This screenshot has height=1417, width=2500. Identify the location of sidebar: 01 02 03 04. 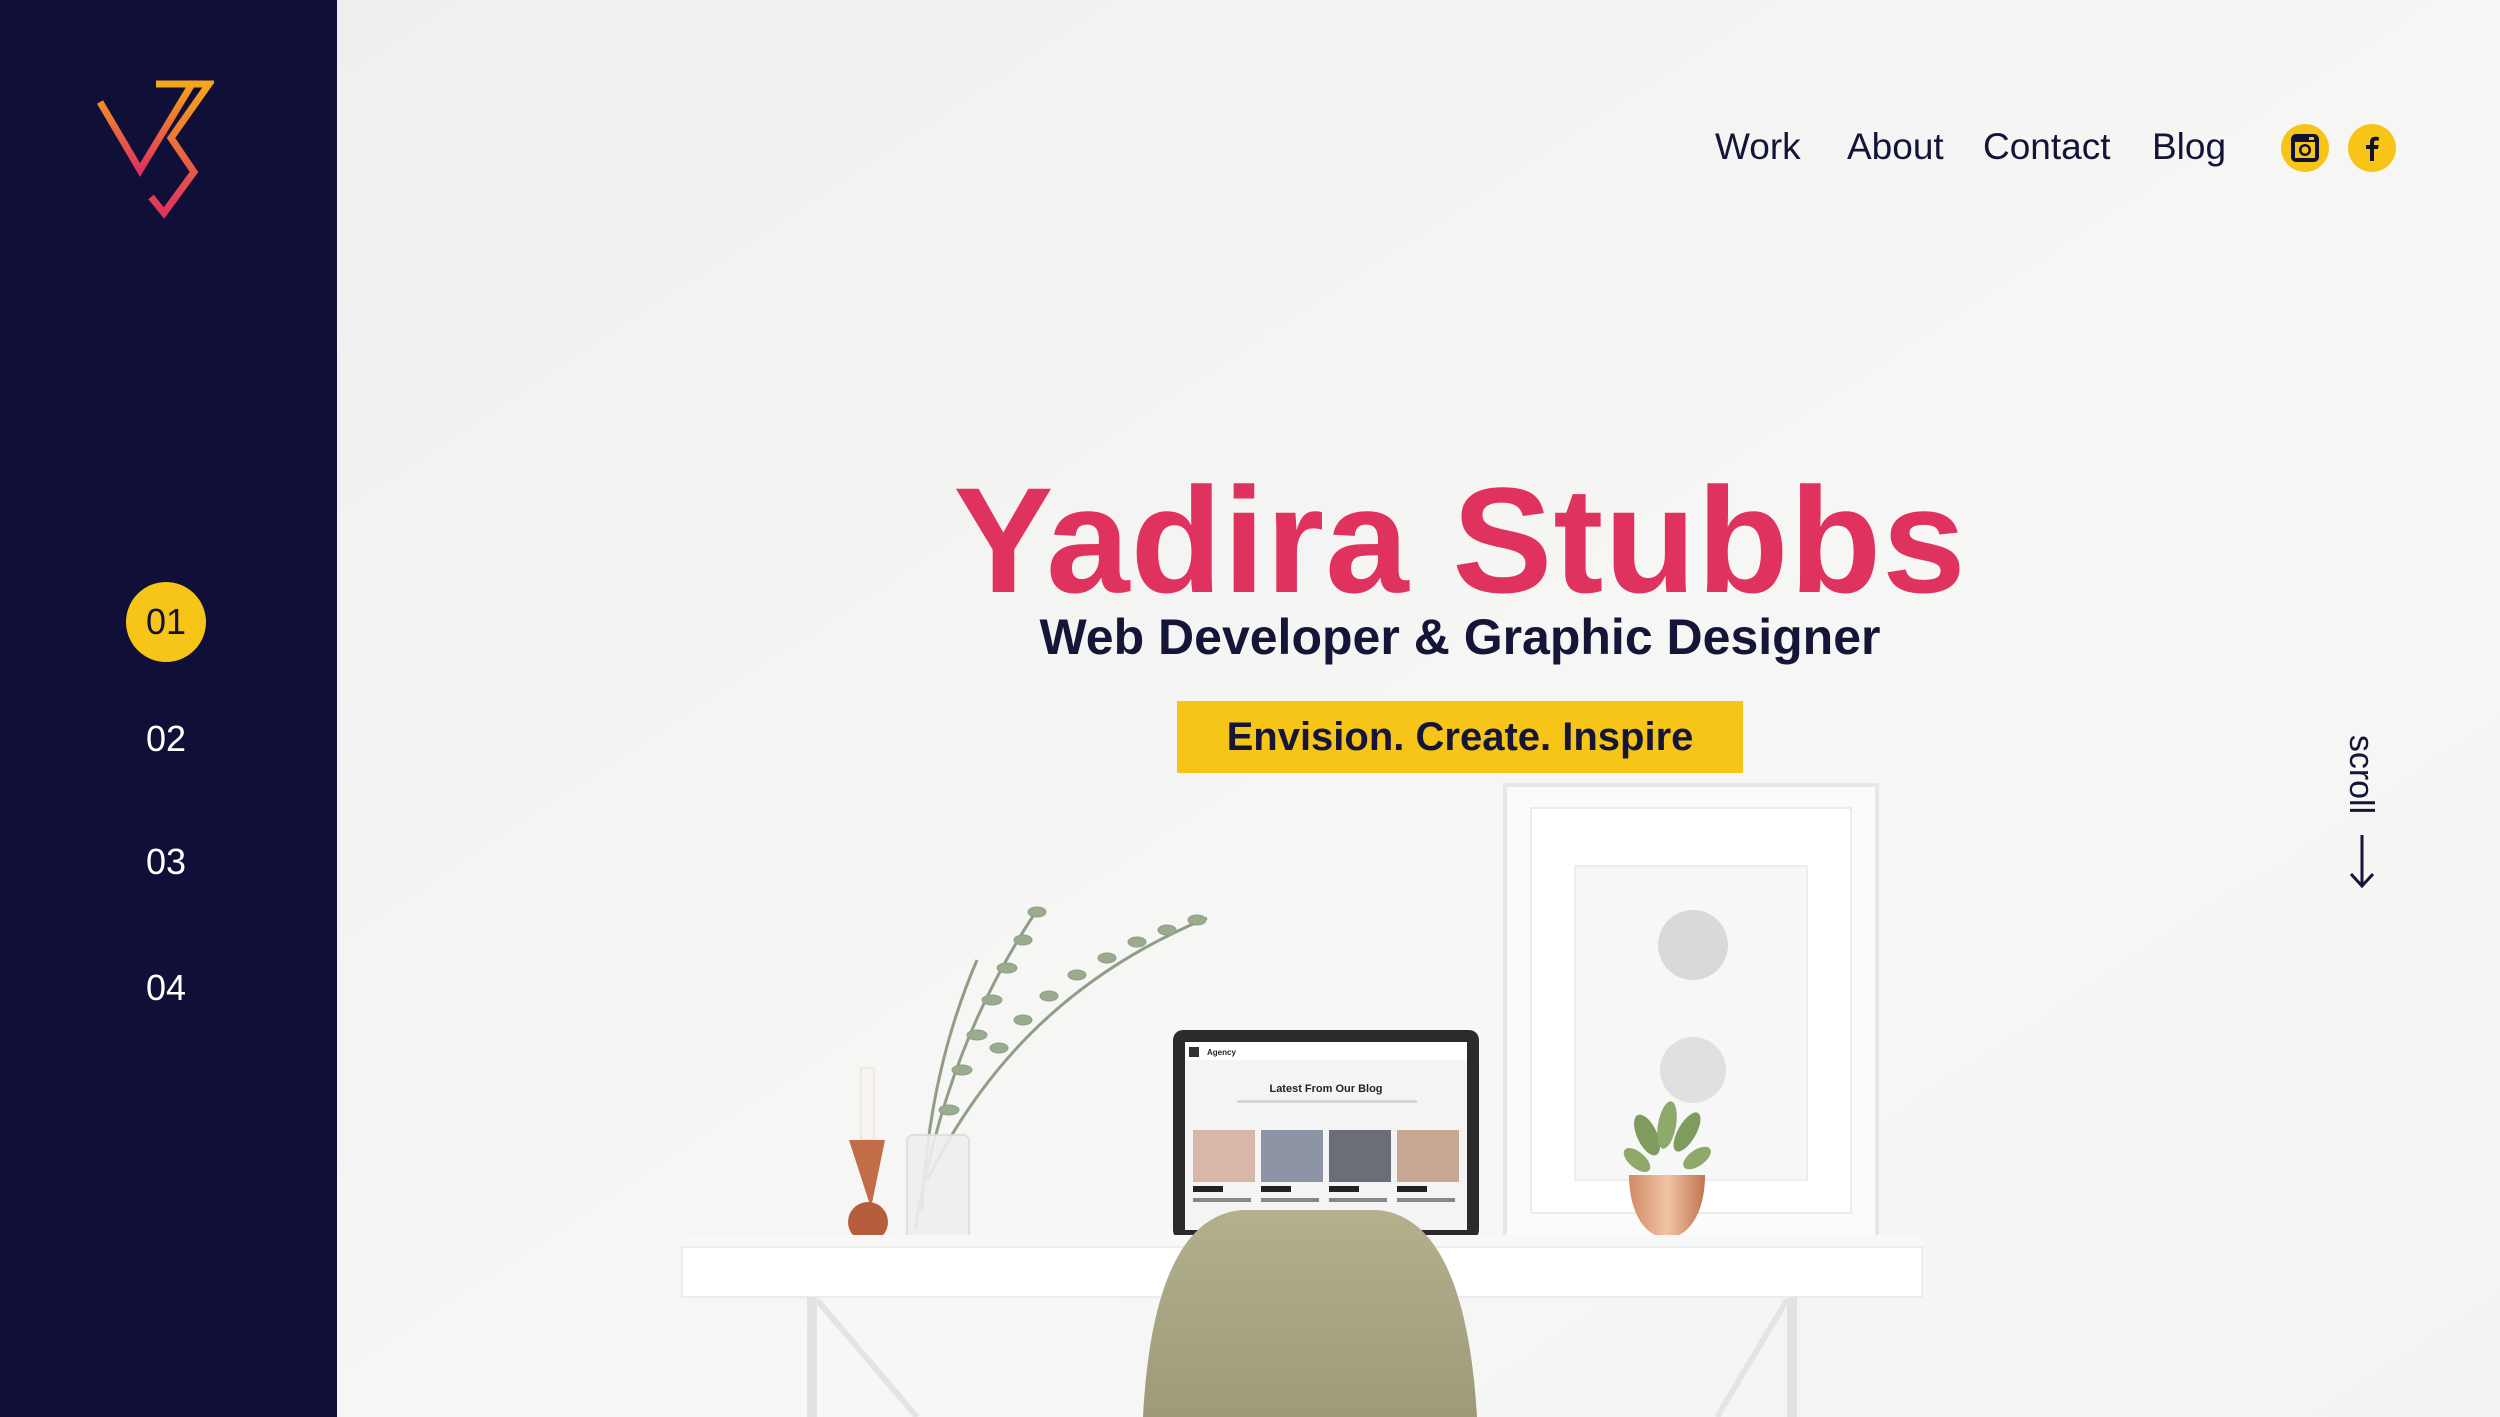
(168, 708).